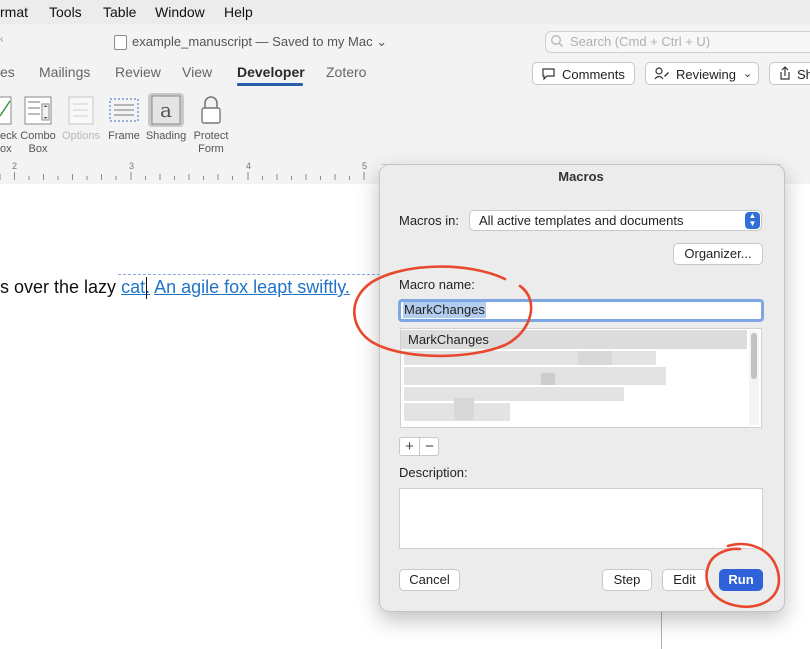 The width and height of the screenshot is (810, 649). I want to click on chevron-left-icon: ‹, so click(1, 39).